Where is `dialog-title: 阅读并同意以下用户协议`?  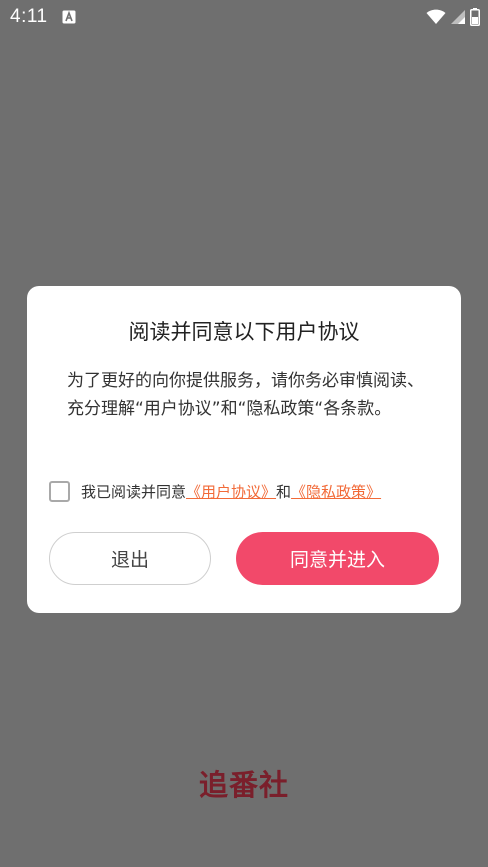
dialog-title: 阅读并同意以下用户协议 is located at coordinates (244, 332).